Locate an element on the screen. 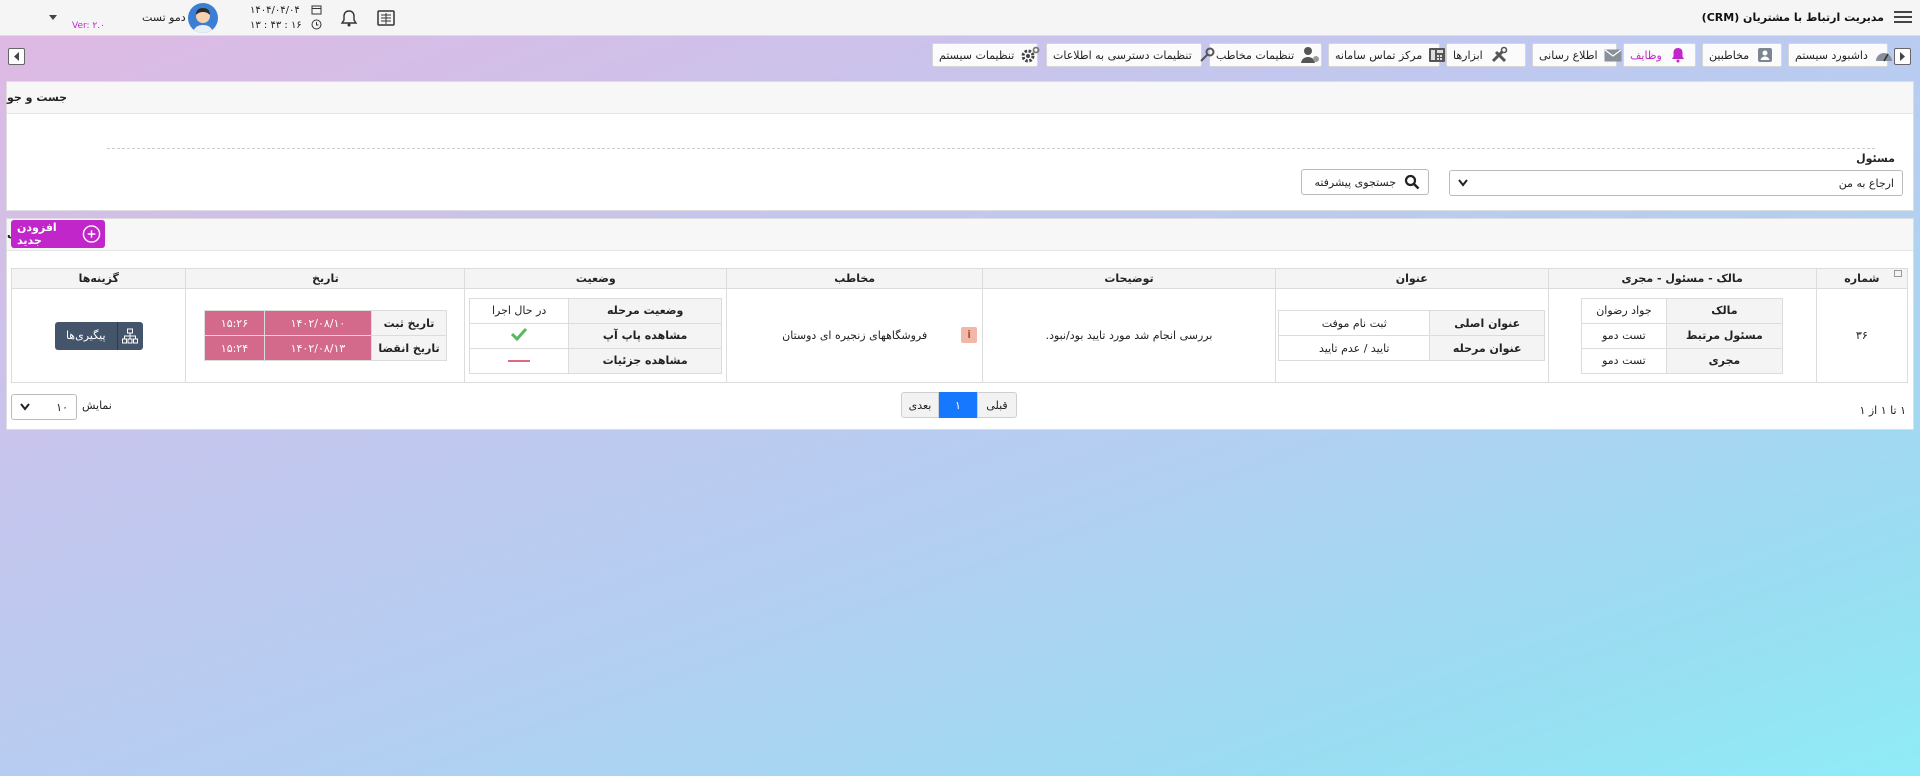  responsible-value: تست دمو is located at coordinates (1624, 335).